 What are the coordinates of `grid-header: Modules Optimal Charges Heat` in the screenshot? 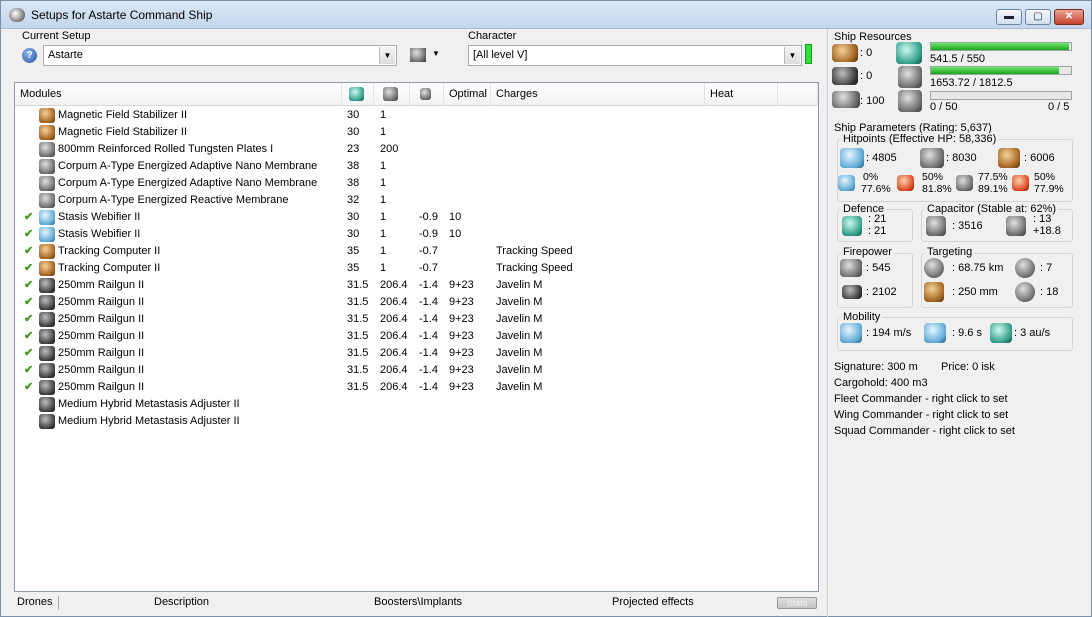 It's located at (416, 94).